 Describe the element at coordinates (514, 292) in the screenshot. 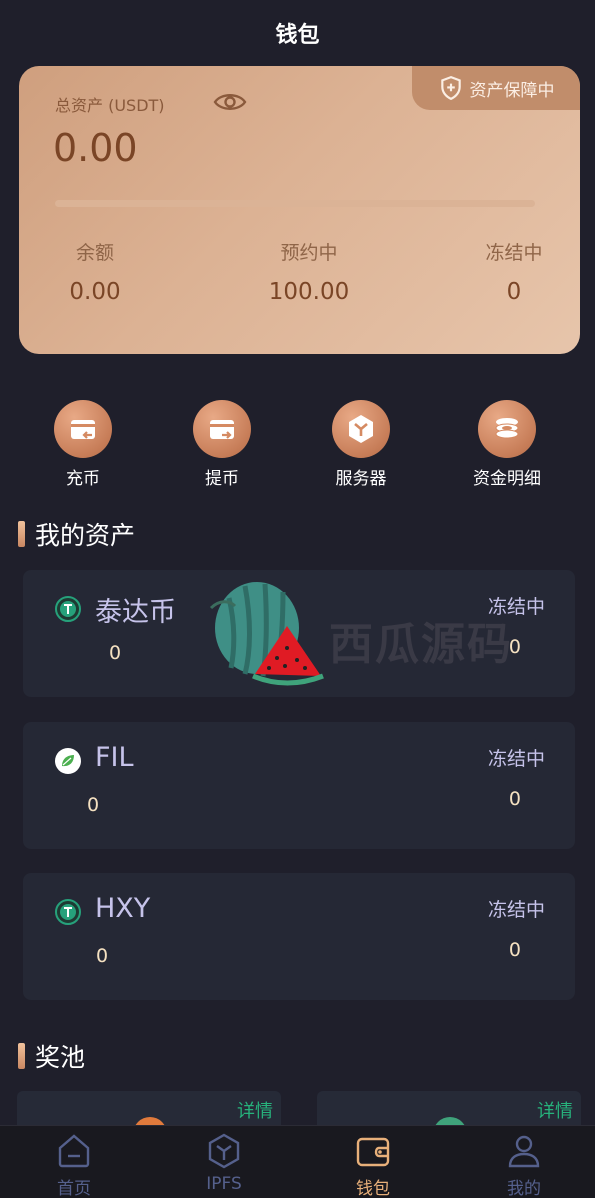

I see `stat-value: 0` at that location.